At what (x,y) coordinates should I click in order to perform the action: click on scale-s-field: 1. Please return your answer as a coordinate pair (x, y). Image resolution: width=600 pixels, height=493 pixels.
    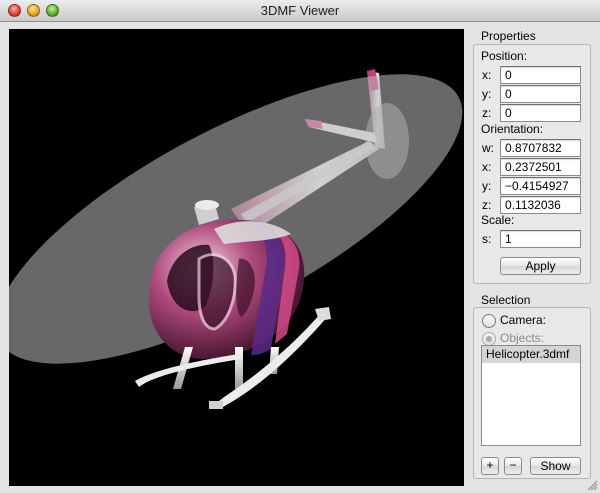
    Looking at the image, I should click on (540, 239).